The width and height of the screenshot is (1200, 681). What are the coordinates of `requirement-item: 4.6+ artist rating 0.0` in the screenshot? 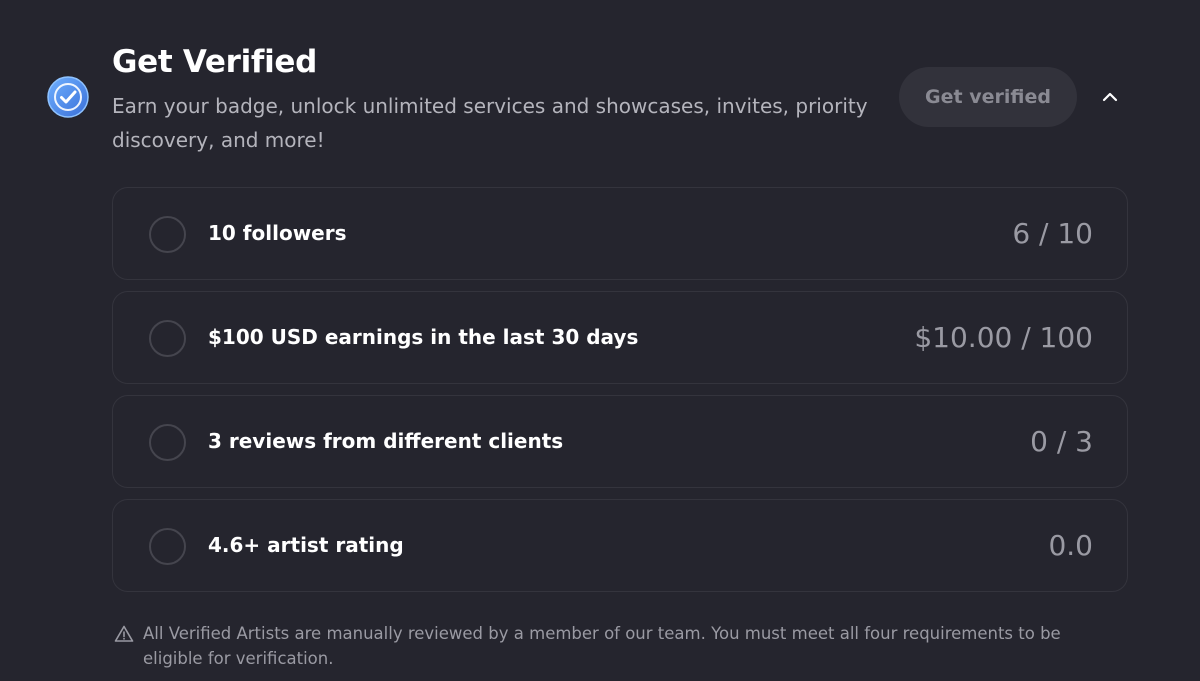 It's located at (620, 545).